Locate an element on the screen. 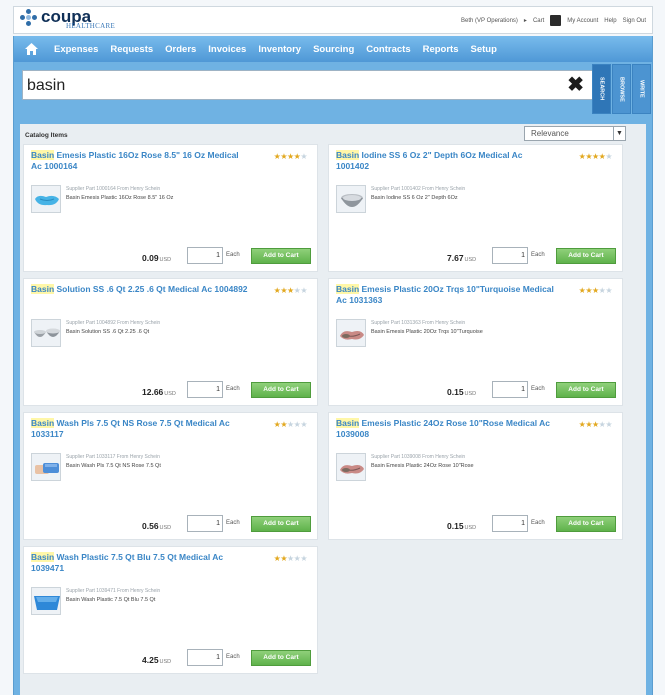 The height and width of the screenshot is (695, 665). tab-browse: BROWSE is located at coordinates (621, 89).